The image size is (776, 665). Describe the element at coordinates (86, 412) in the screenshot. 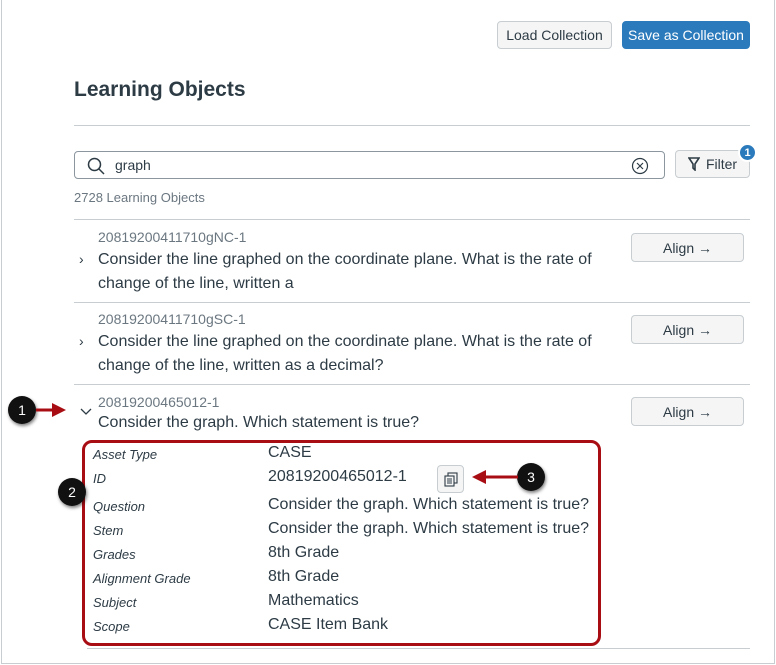

I see `chevron-down-icon` at that location.